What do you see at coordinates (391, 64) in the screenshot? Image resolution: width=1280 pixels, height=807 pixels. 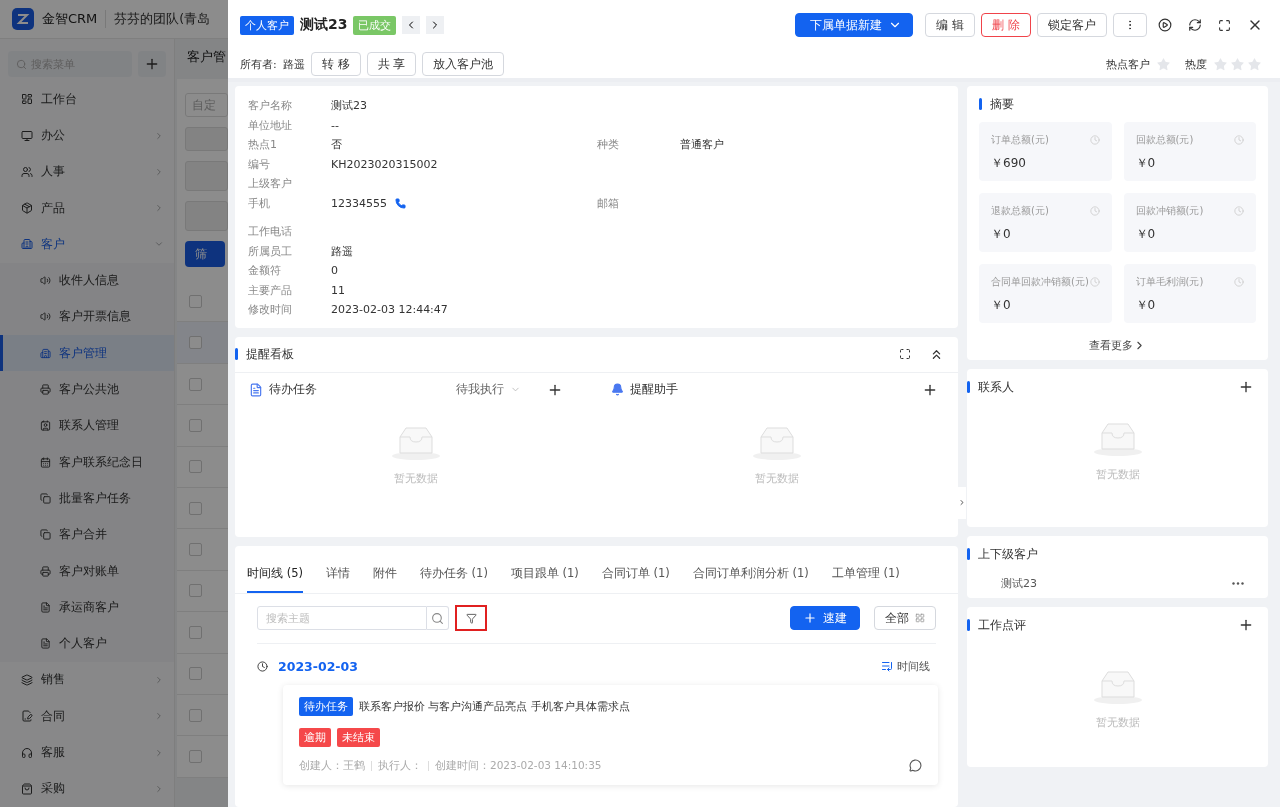 I see `owner-action-button: 共 享` at bounding box center [391, 64].